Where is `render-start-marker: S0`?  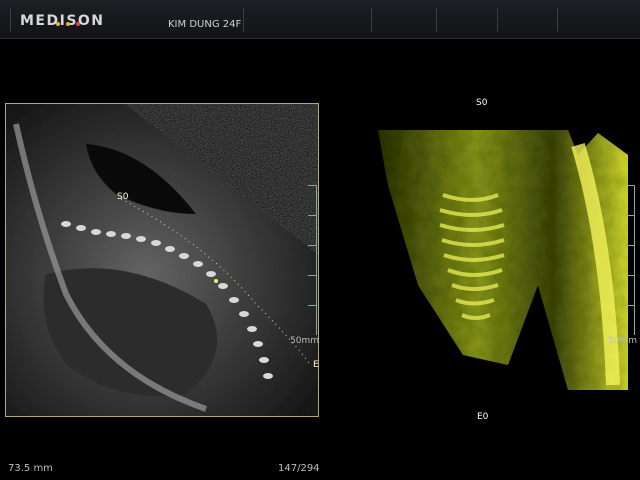 render-start-marker: S0 is located at coordinates (482, 103).